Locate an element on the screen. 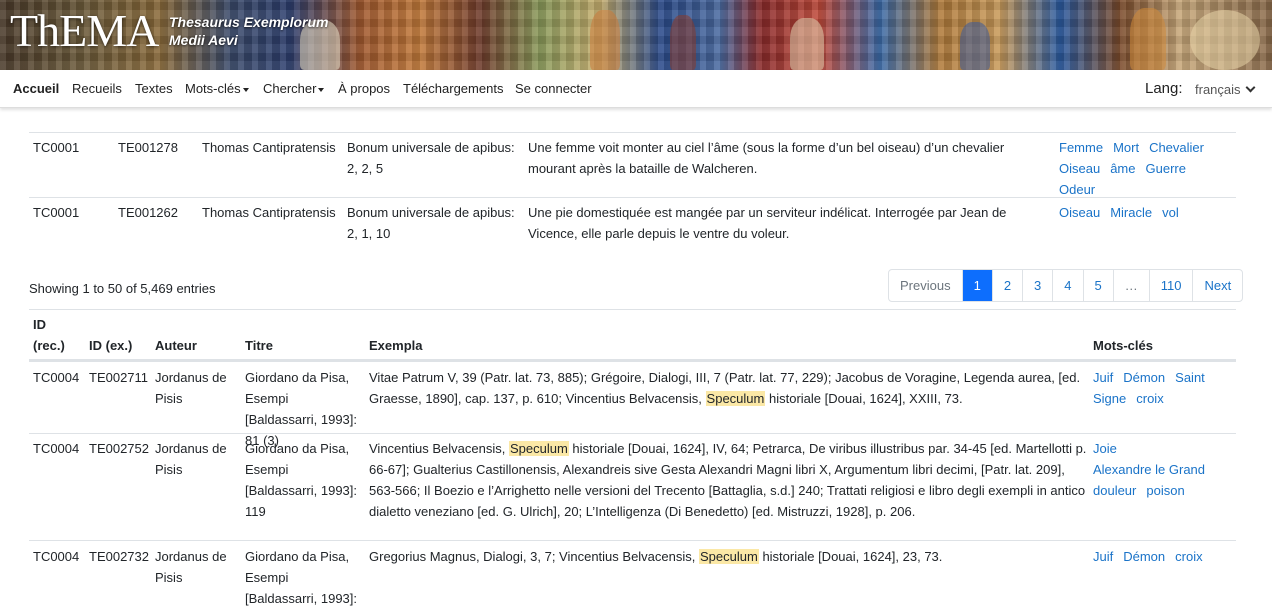 The height and width of the screenshot is (612, 1272). pagination: Previous 1 2 3 4 5 … 110 Next is located at coordinates (1066, 285).